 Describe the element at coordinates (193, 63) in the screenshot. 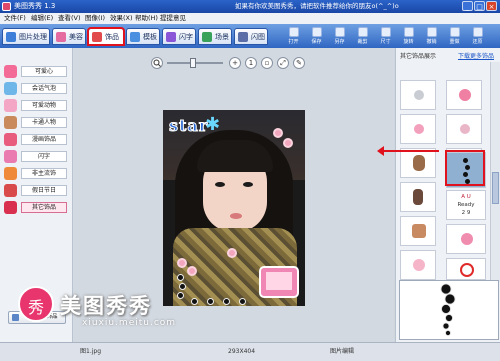

I see `zoom-slider-thumb` at that location.